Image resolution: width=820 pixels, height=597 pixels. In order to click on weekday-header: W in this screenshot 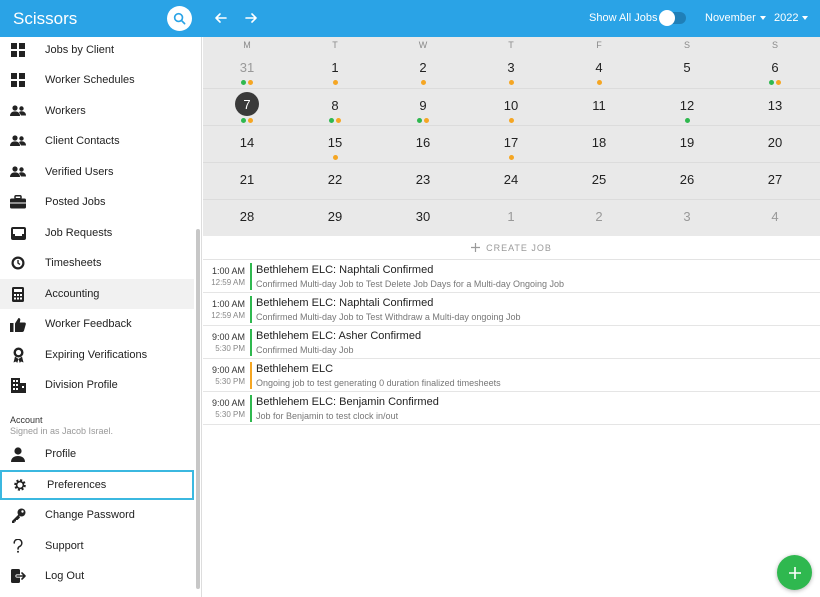, I will do `click(423, 45)`.